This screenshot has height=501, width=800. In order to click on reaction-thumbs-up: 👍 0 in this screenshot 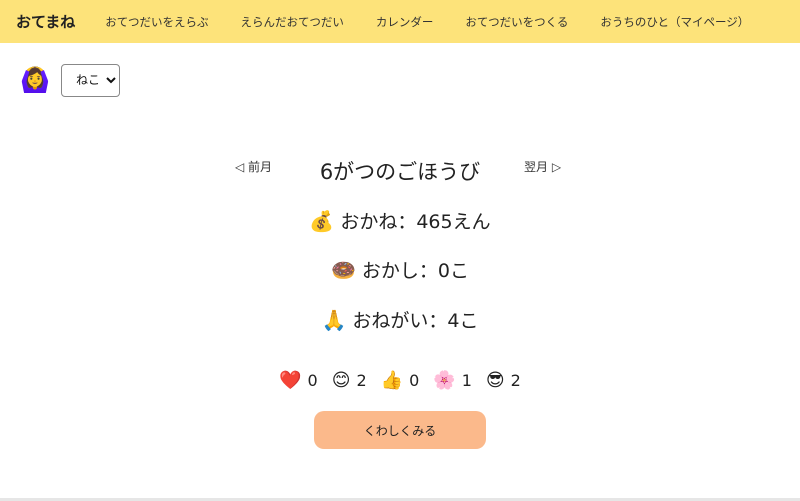, I will do `click(400, 380)`.